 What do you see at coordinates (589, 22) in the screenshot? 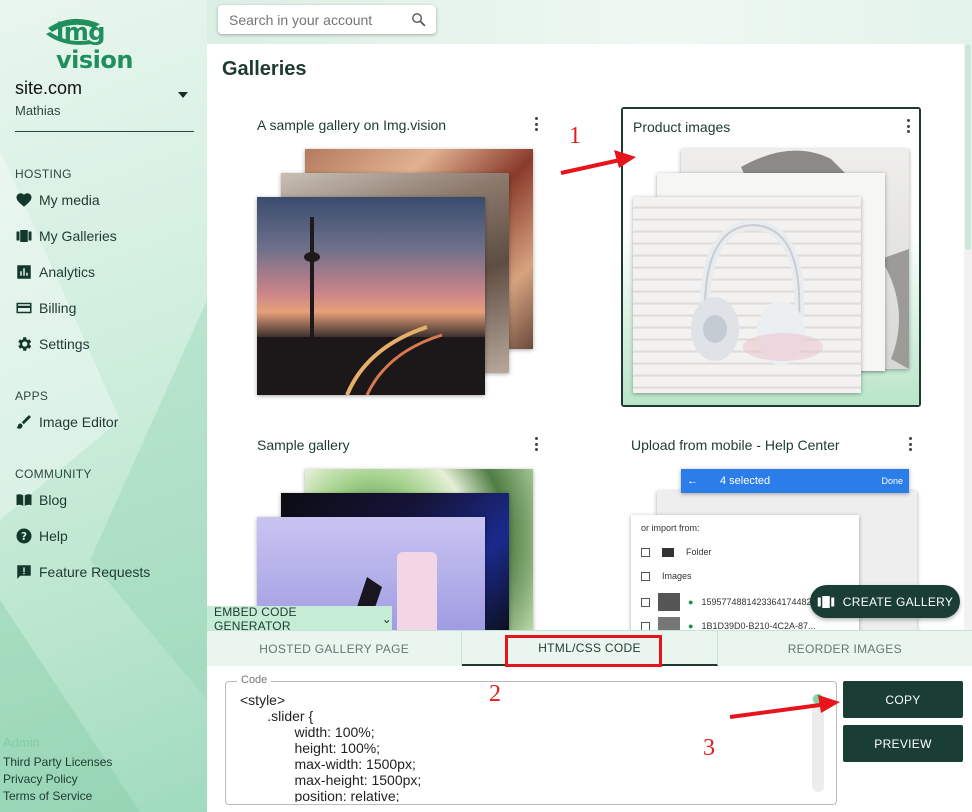
I see `top-bar` at bounding box center [589, 22].